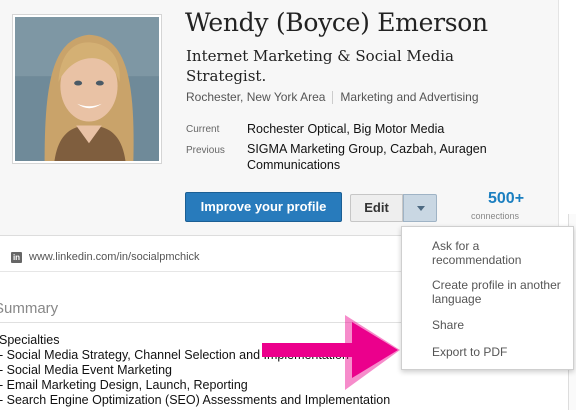 Image resolution: width=576 pixels, height=410 pixels. I want to click on profile-industry: Marketing and Advertising, so click(409, 97).